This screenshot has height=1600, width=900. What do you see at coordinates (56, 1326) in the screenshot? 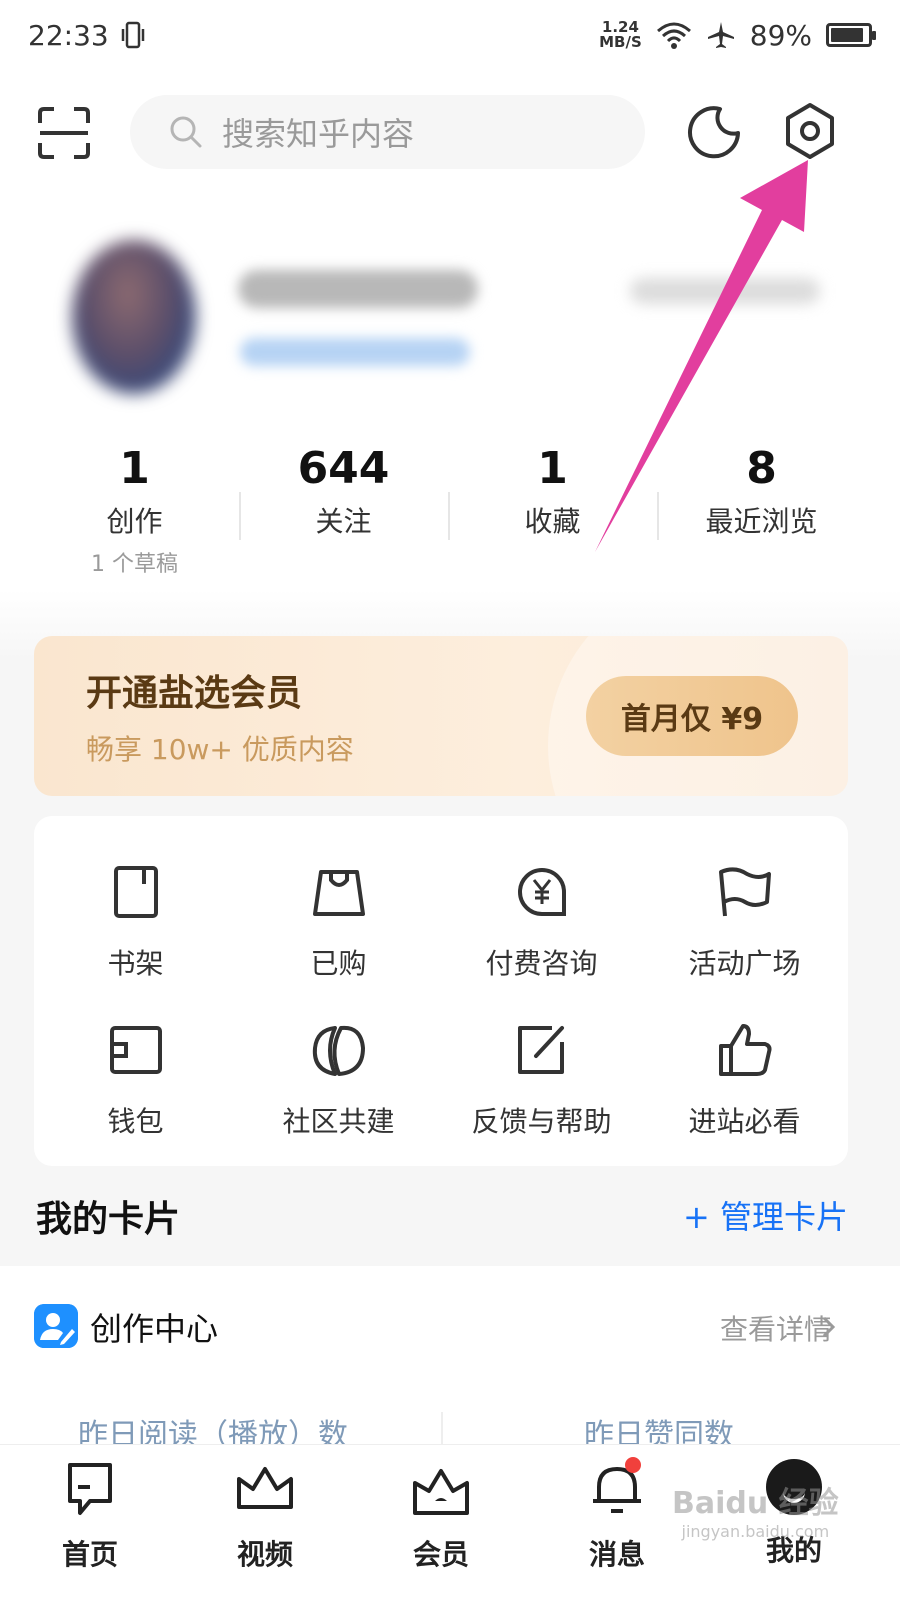
I see `creator-center-icon` at bounding box center [56, 1326].